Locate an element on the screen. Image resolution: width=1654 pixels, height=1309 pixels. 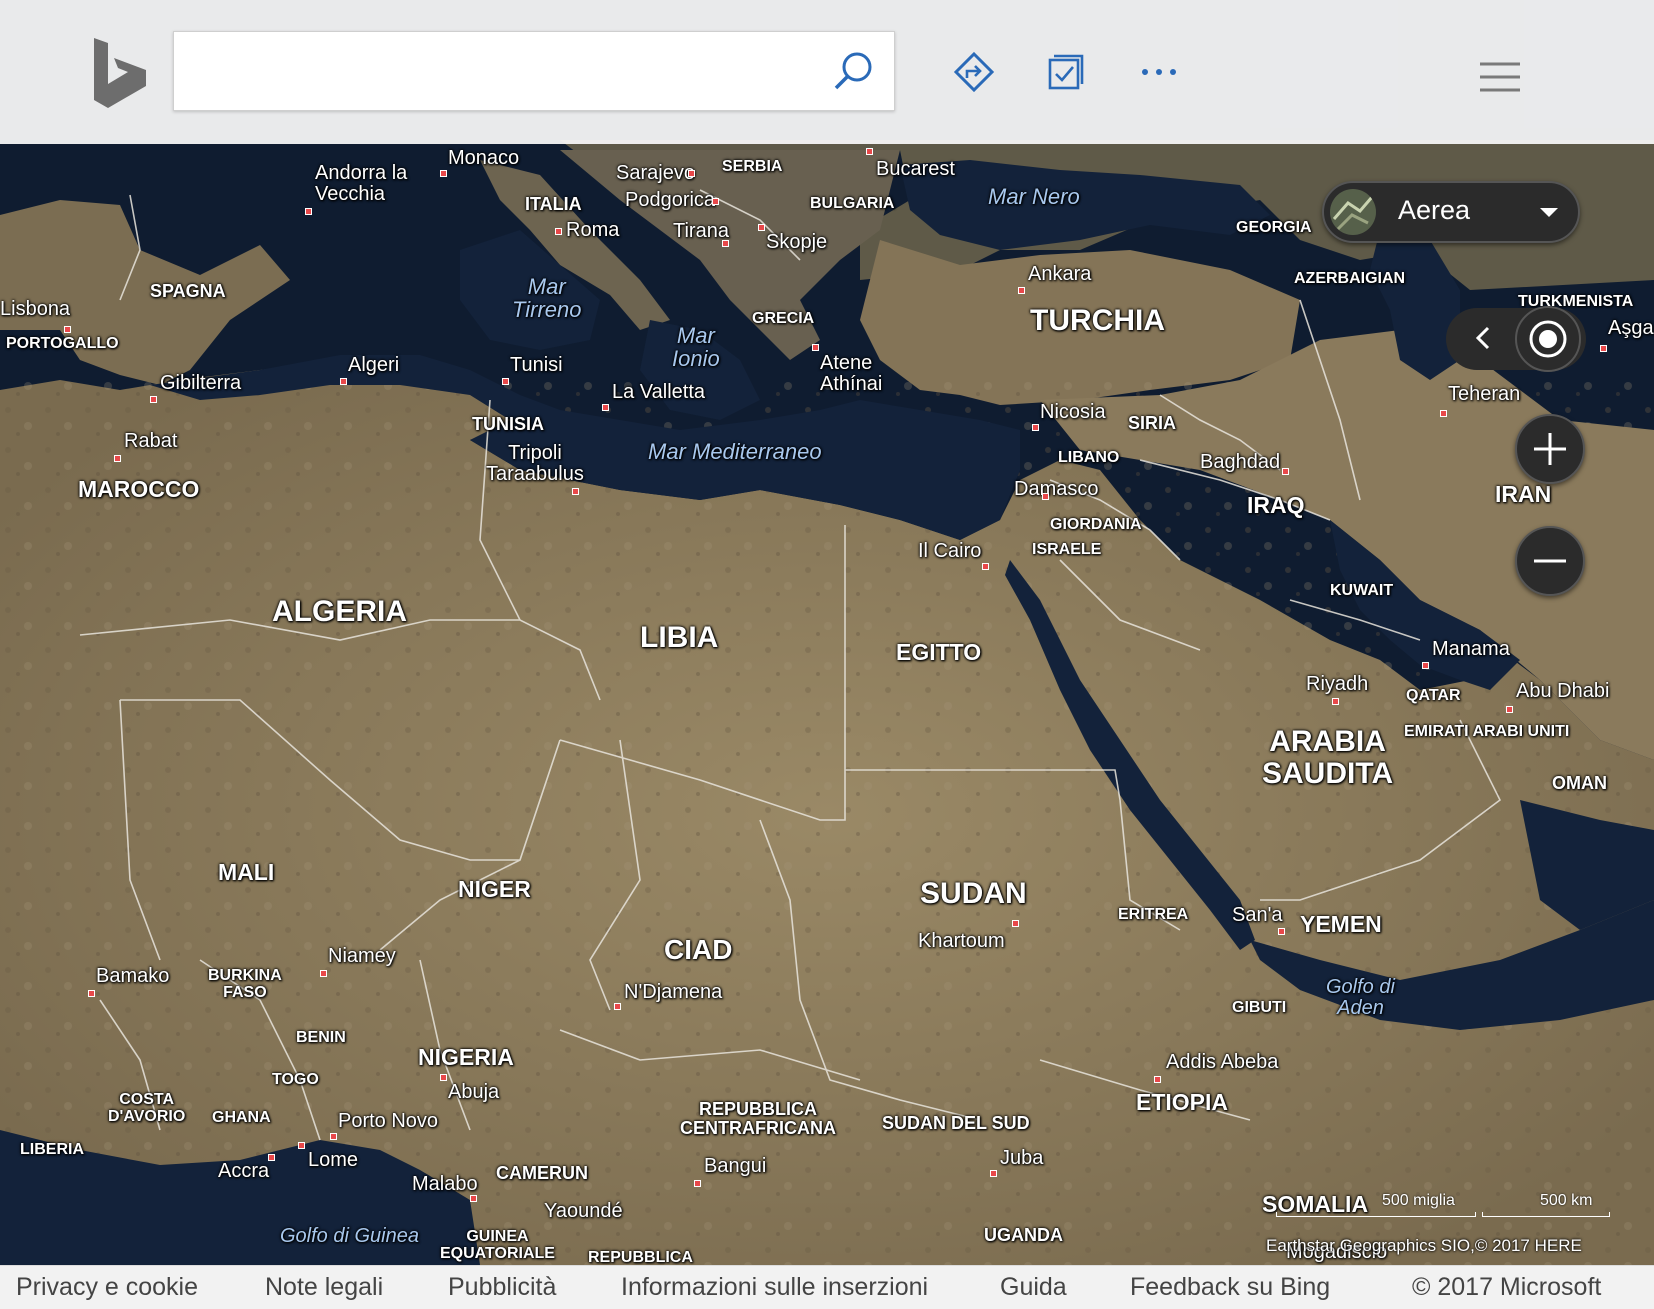
label-addis-abeba: Addis Abeba is located at coordinates (1222, 1062).